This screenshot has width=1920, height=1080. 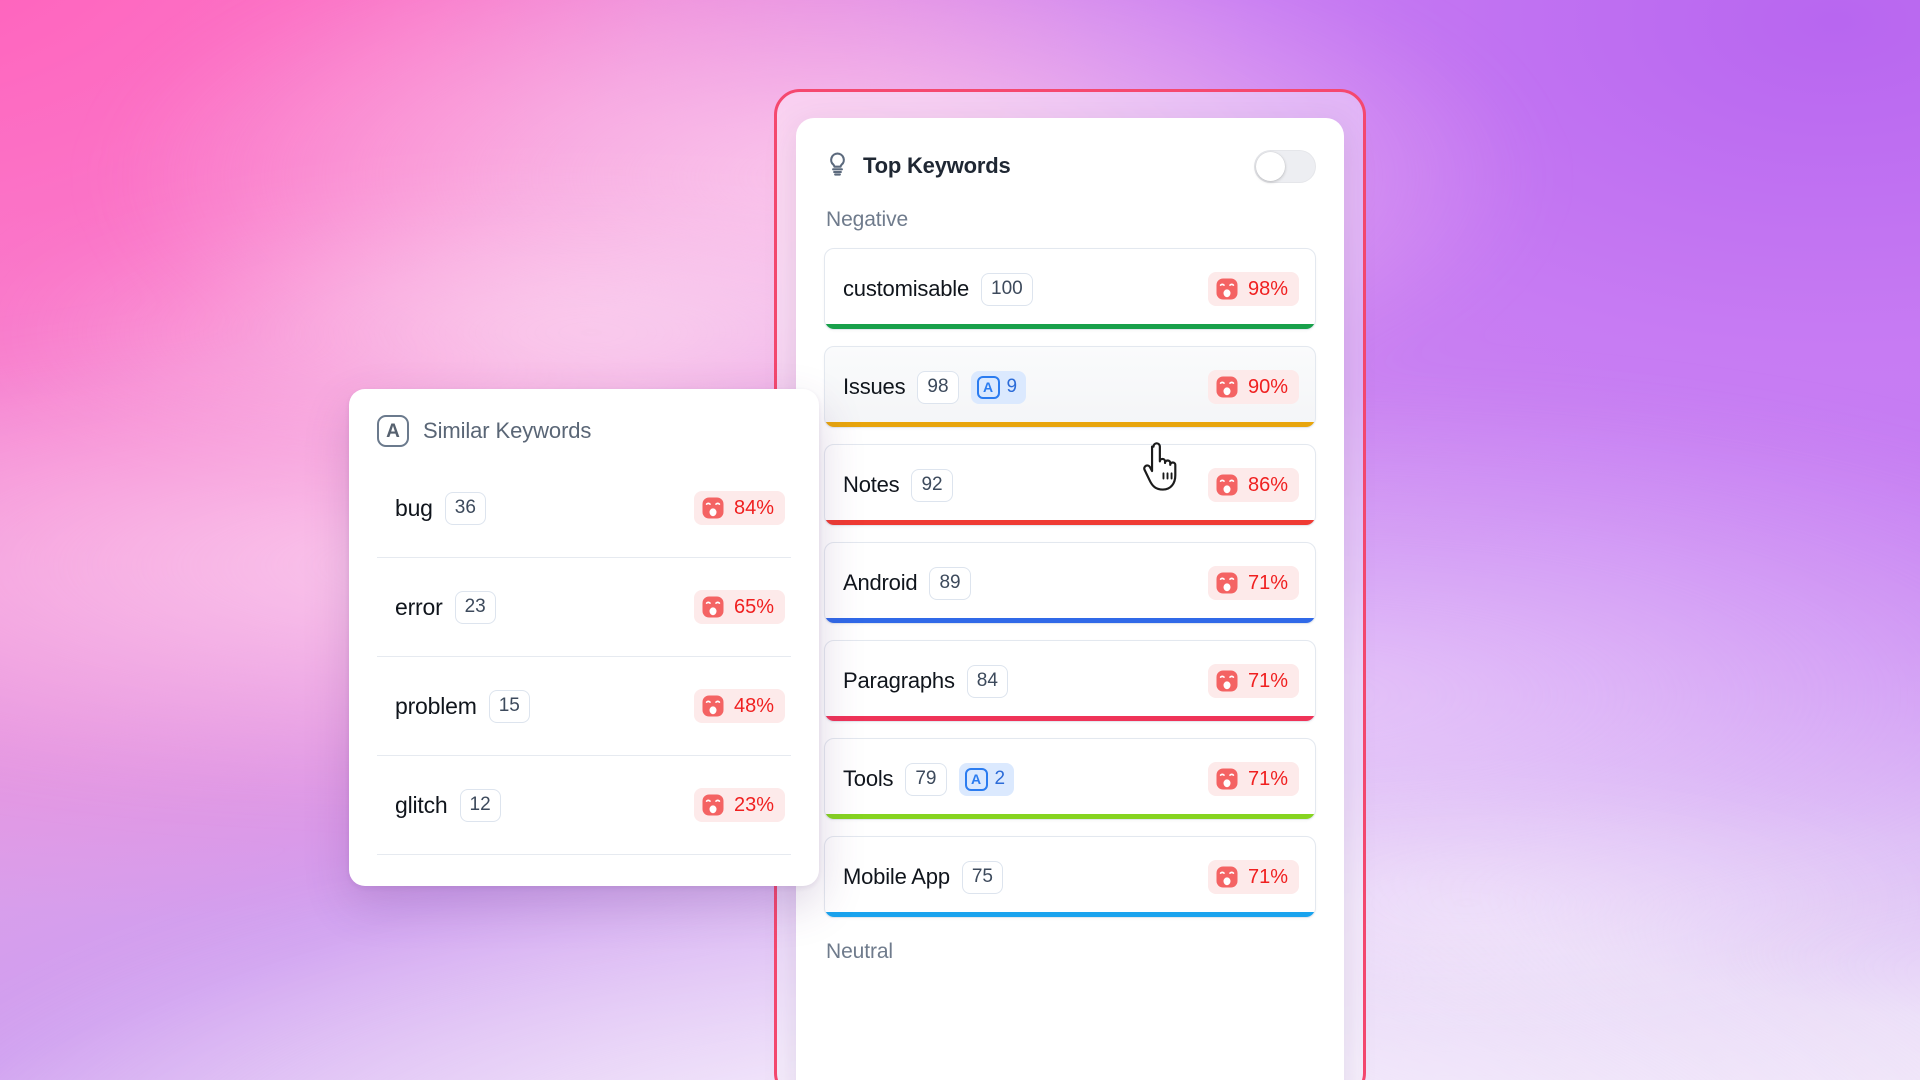 I want to click on sentiment-badge: 84%, so click(x=739, y=508).